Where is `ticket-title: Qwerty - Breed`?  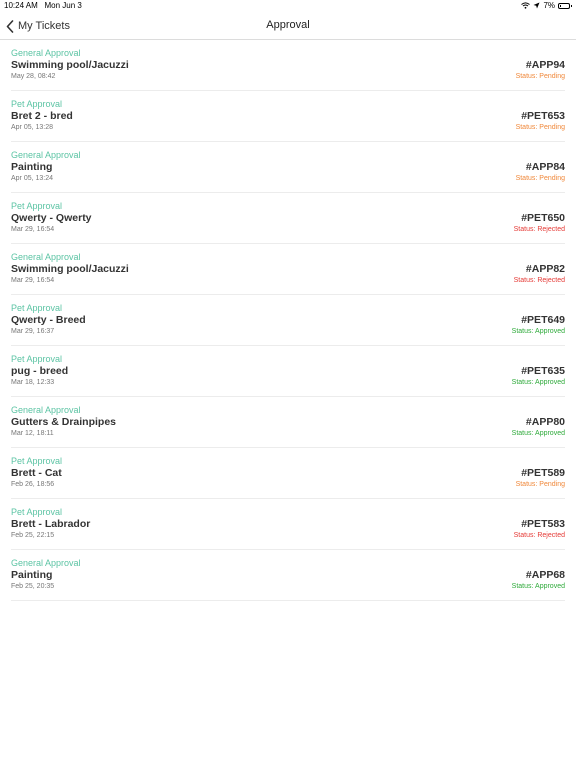 ticket-title: Qwerty - Breed is located at coordinates (48, 320).